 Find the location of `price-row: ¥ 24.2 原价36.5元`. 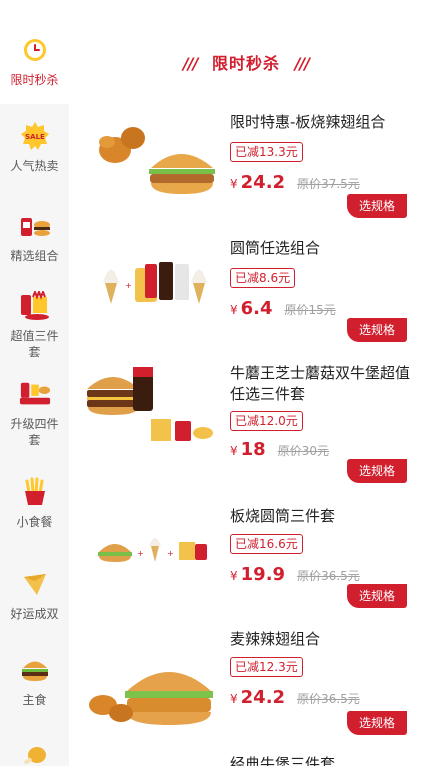

price-row: ¥ 24.2 原价36.5元 is located at coordinates (295, 697).